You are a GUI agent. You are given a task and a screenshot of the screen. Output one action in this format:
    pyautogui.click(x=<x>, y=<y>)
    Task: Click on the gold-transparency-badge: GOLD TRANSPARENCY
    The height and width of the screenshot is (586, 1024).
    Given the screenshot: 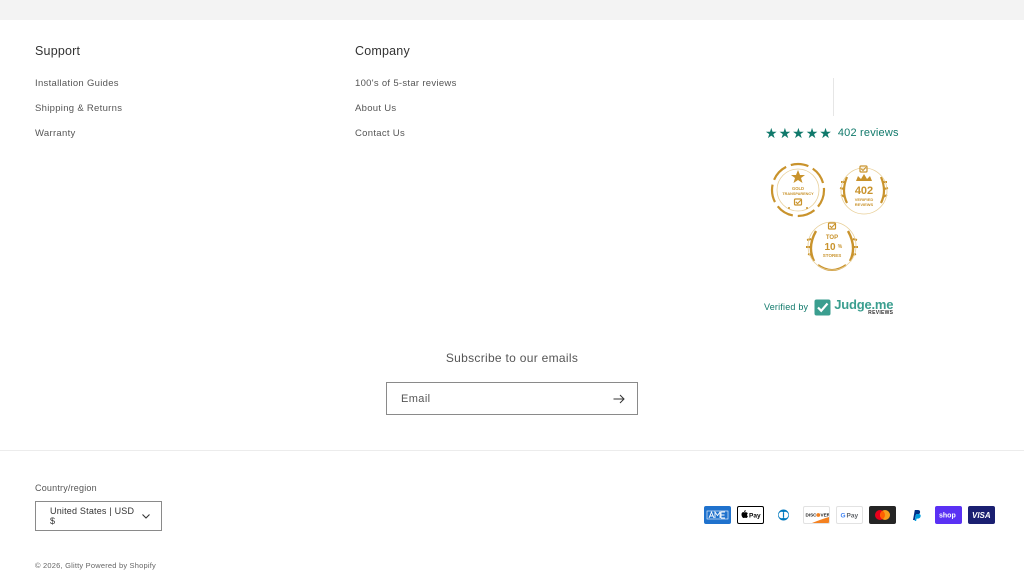 What is the action you would take?
    pyautogui.click(x=798, y=192)
    